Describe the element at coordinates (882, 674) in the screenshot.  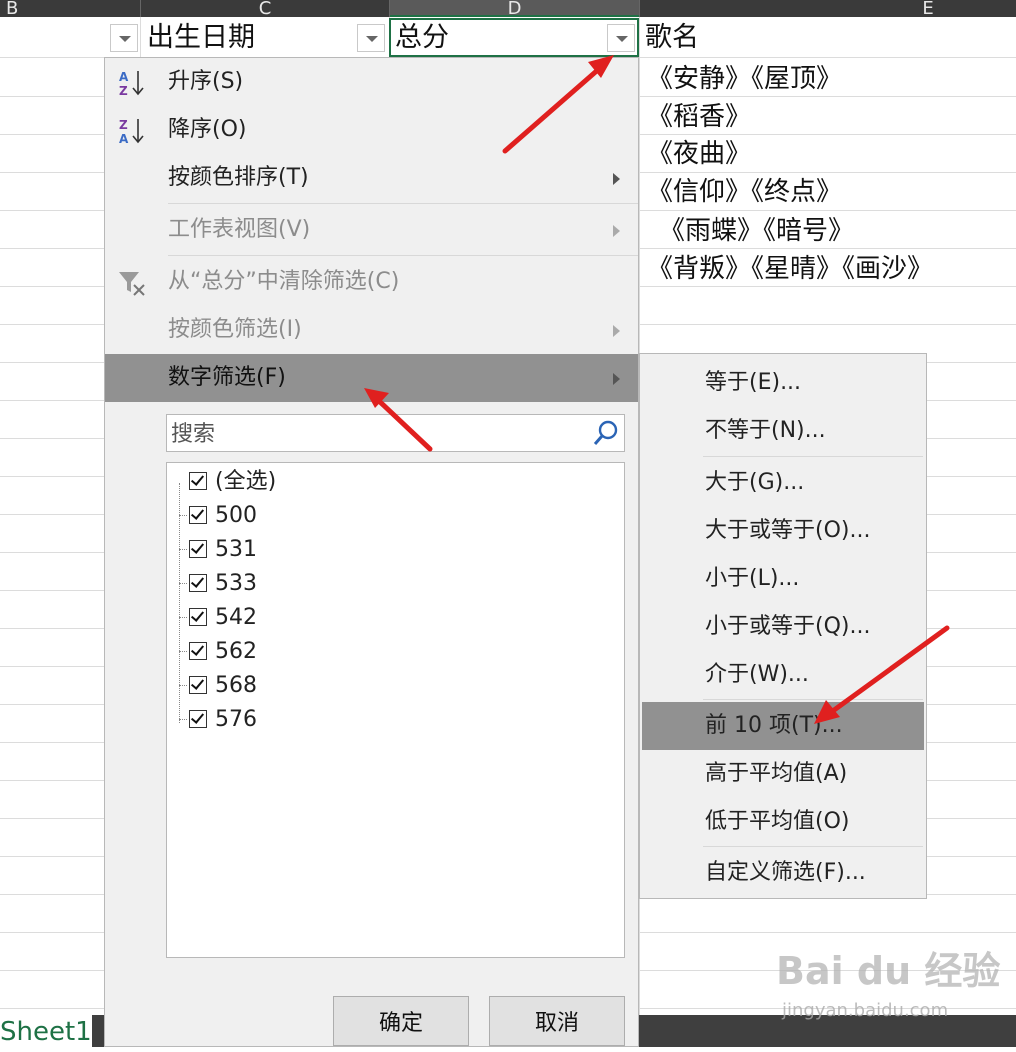
I see `annotation-arrow-top10` at that location.